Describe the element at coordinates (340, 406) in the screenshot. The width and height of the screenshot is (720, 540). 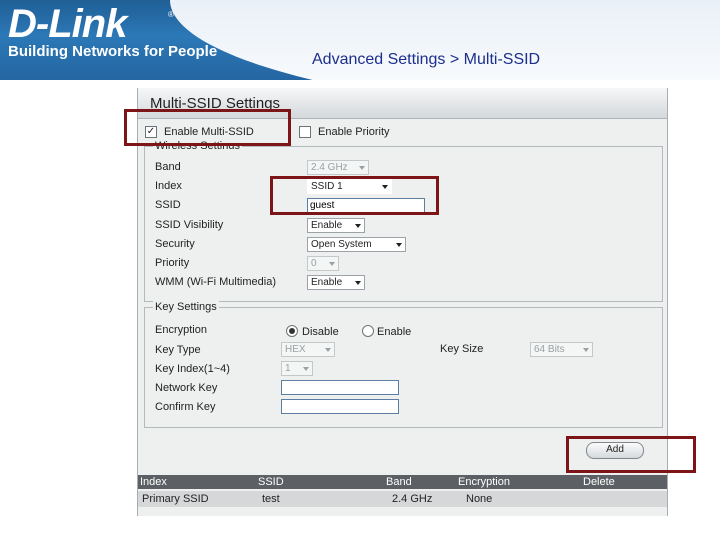
I see `confirm-key-input` at that location.